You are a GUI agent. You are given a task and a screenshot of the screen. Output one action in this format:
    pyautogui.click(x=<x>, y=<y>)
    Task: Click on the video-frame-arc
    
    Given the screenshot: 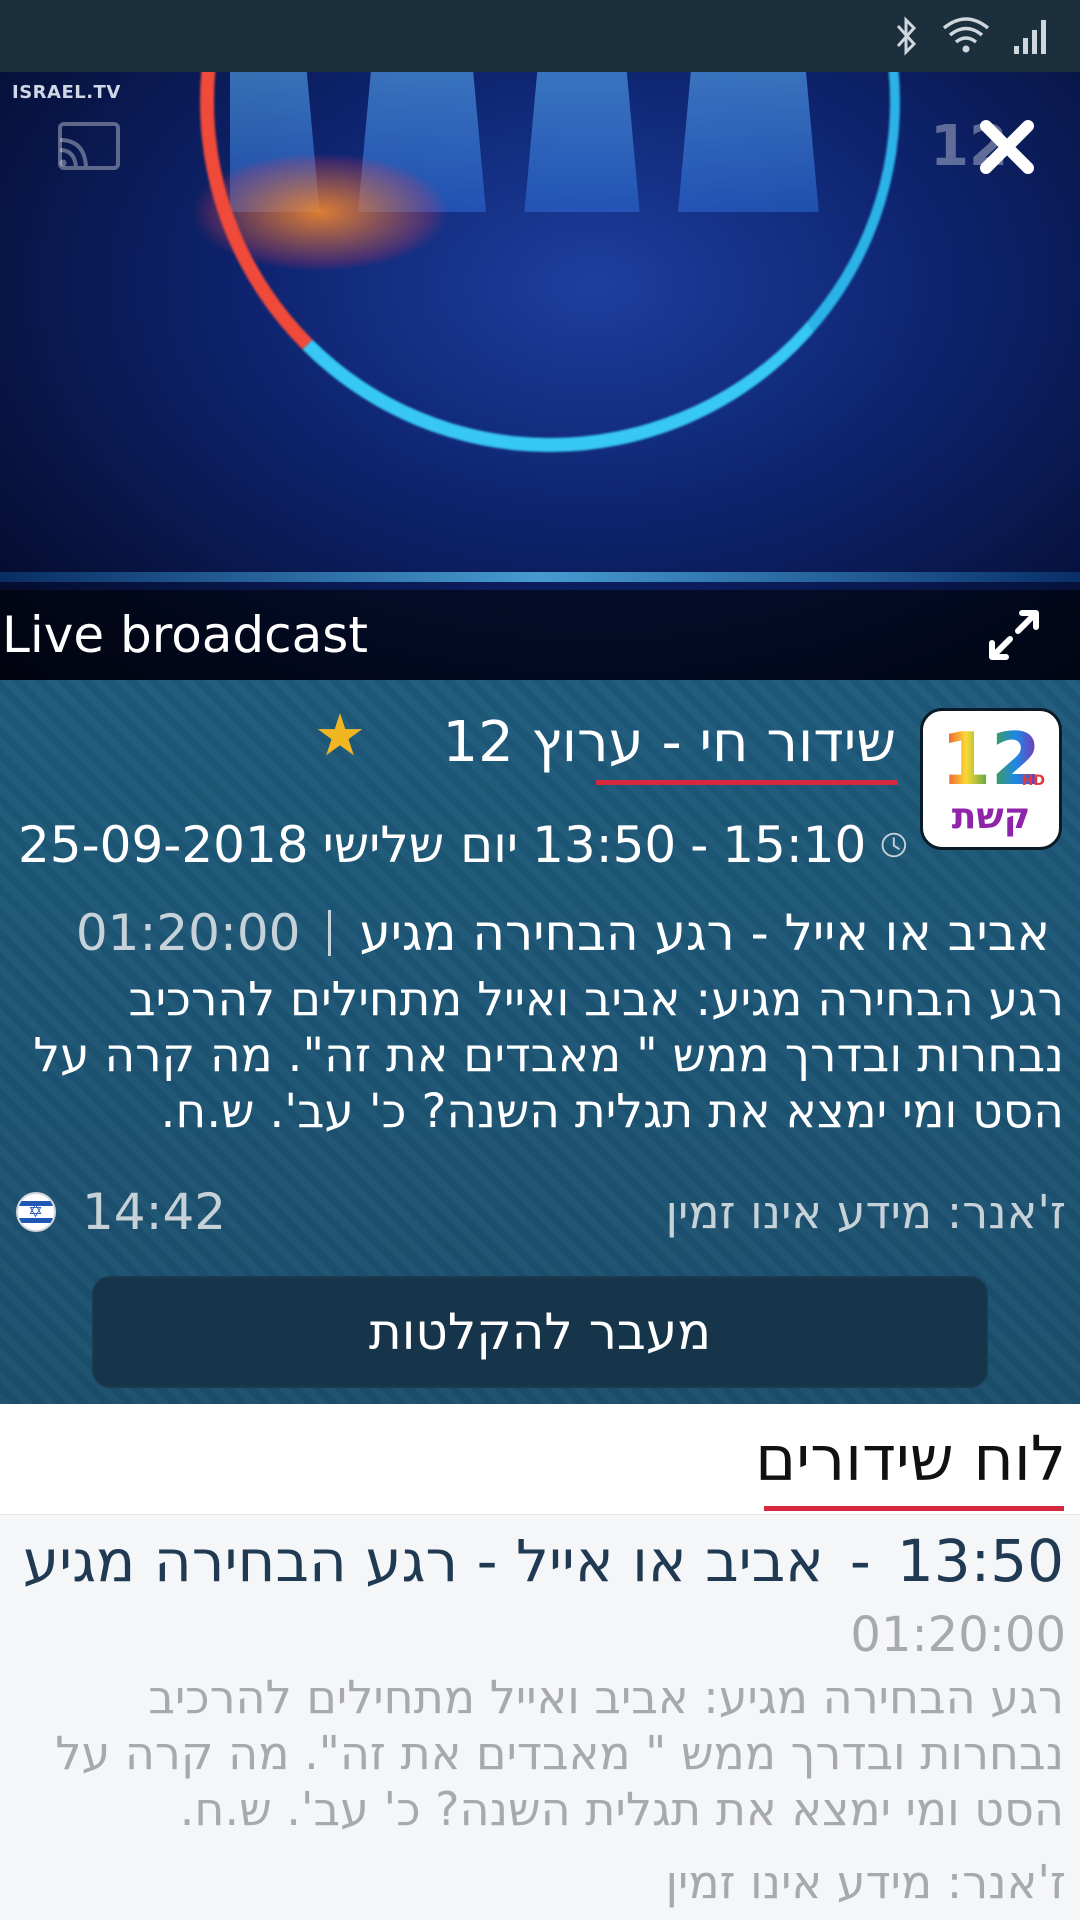 What is the action you would take?
    pyautogui.click(x=550, y=262)
    